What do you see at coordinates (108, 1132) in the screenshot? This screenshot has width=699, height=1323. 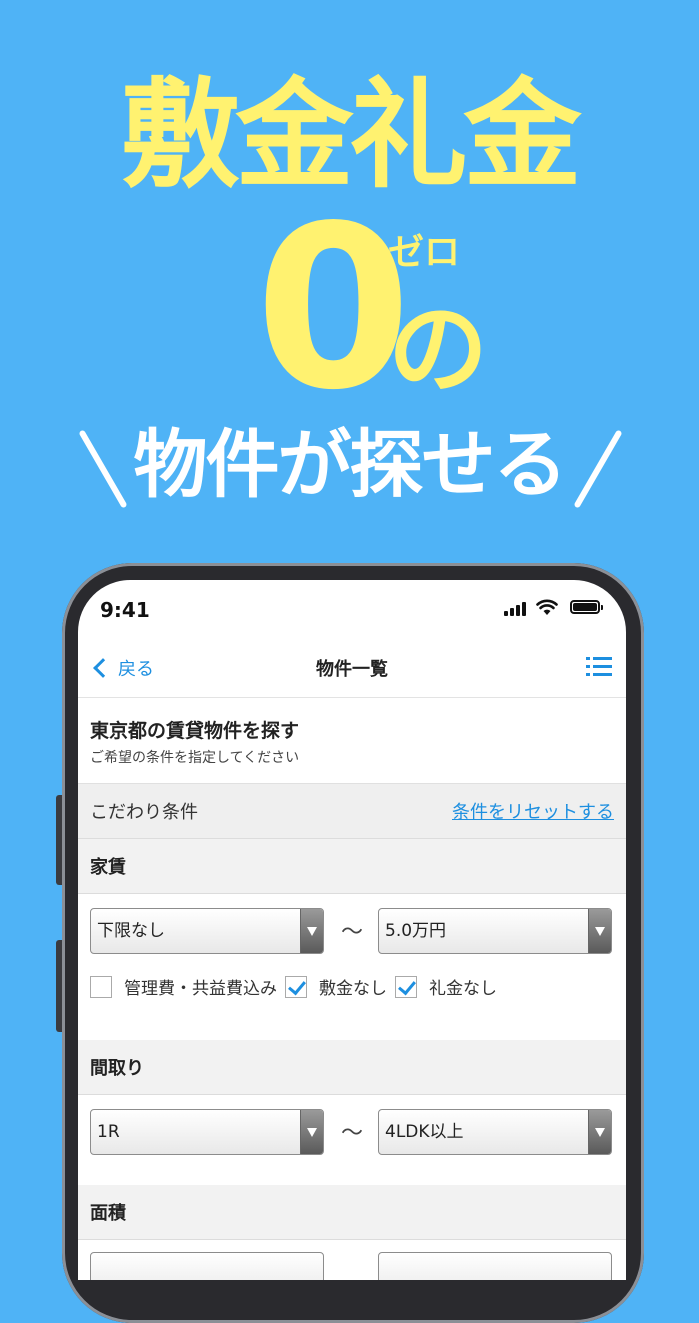 I see `layout-min-value: 1R` at bounding box center [108, 1132].